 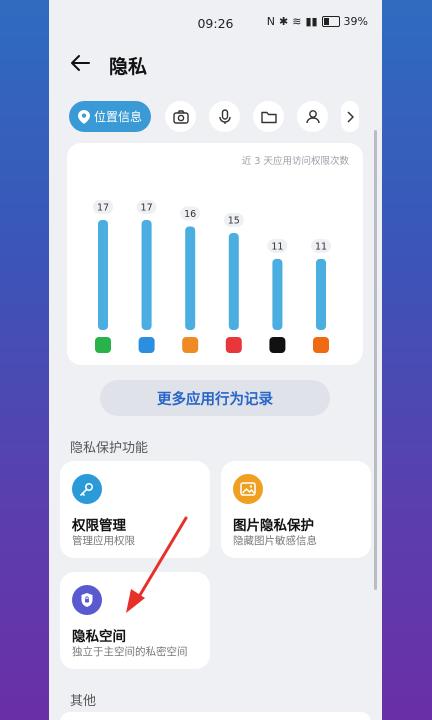 What do you see at coordinates (215, 716) in the screenshot?
I see `other-card` at bounding box center [215, 716].